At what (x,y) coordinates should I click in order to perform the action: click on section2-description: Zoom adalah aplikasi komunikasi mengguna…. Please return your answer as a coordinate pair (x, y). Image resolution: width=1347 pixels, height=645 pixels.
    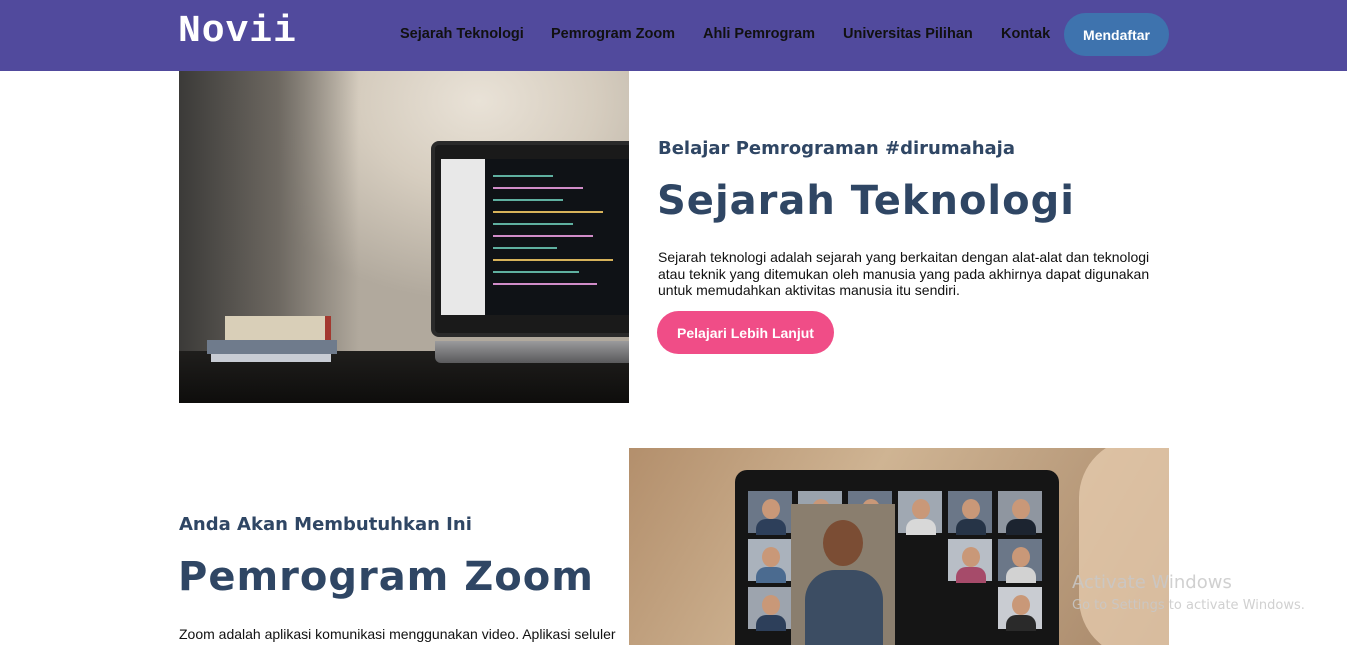
    Looking at the image, I should click on (397, 634).